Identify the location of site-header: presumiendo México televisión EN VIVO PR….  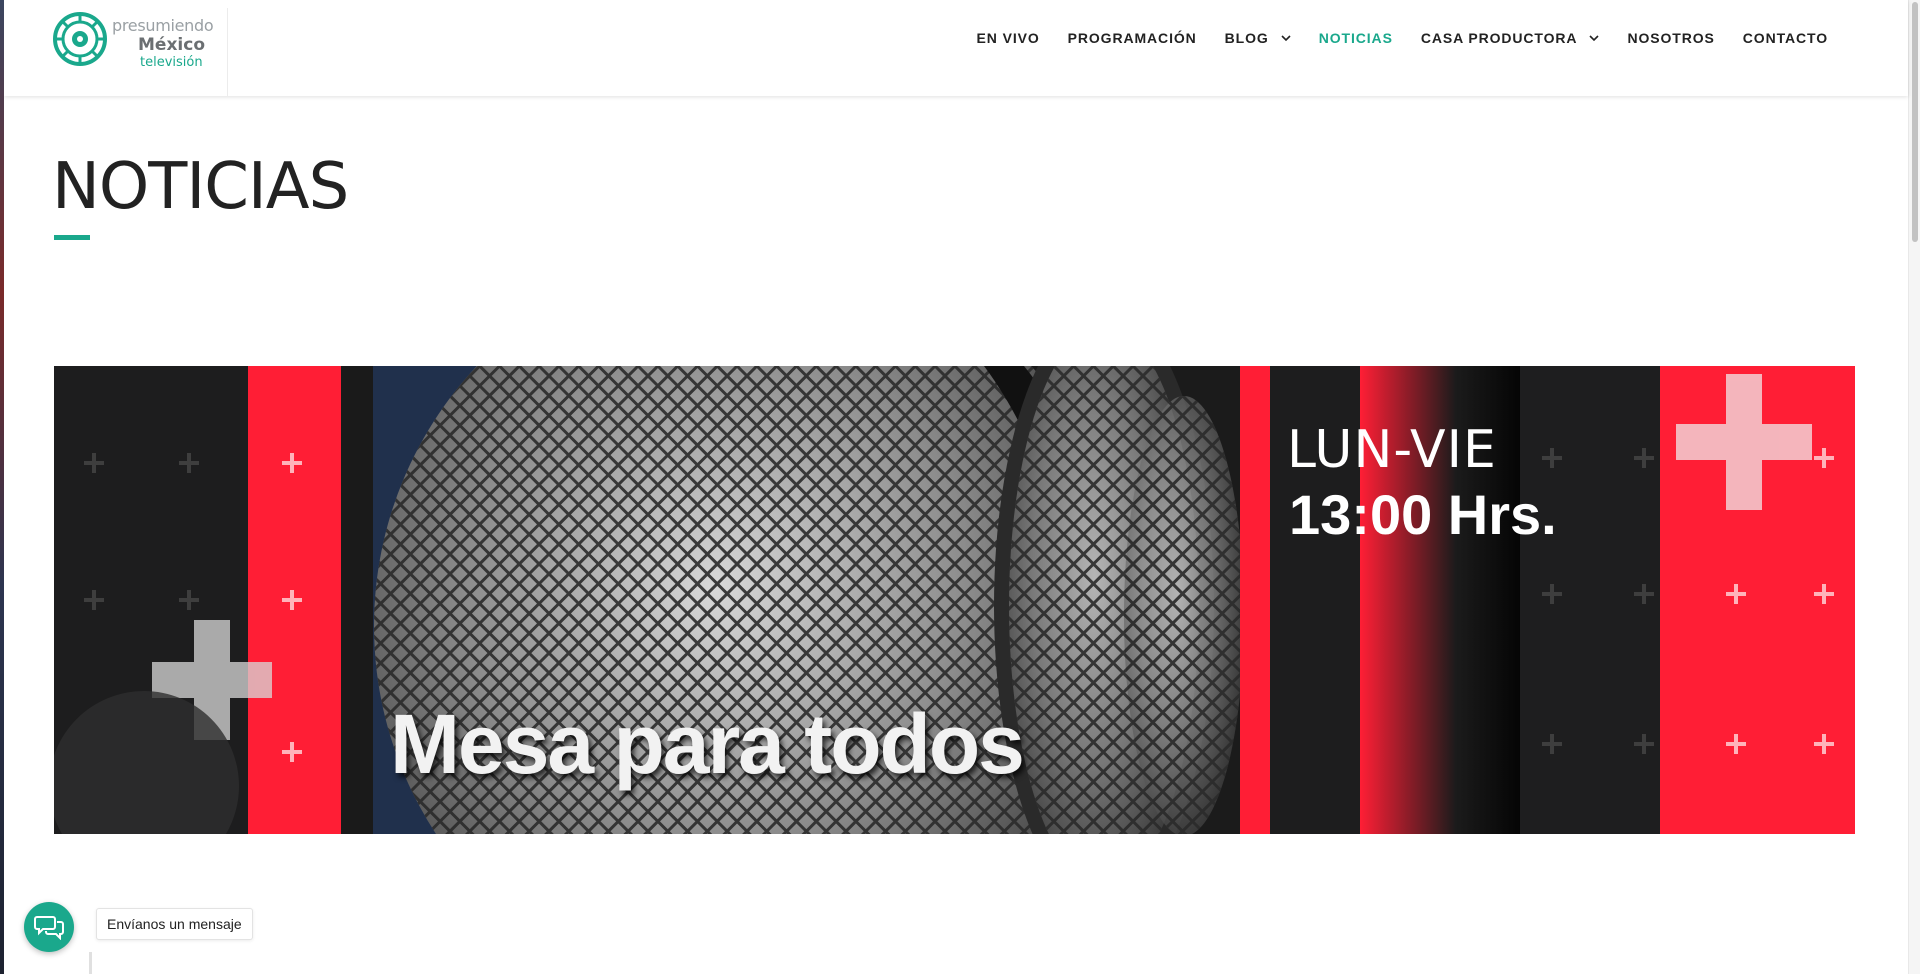
(956, 48).